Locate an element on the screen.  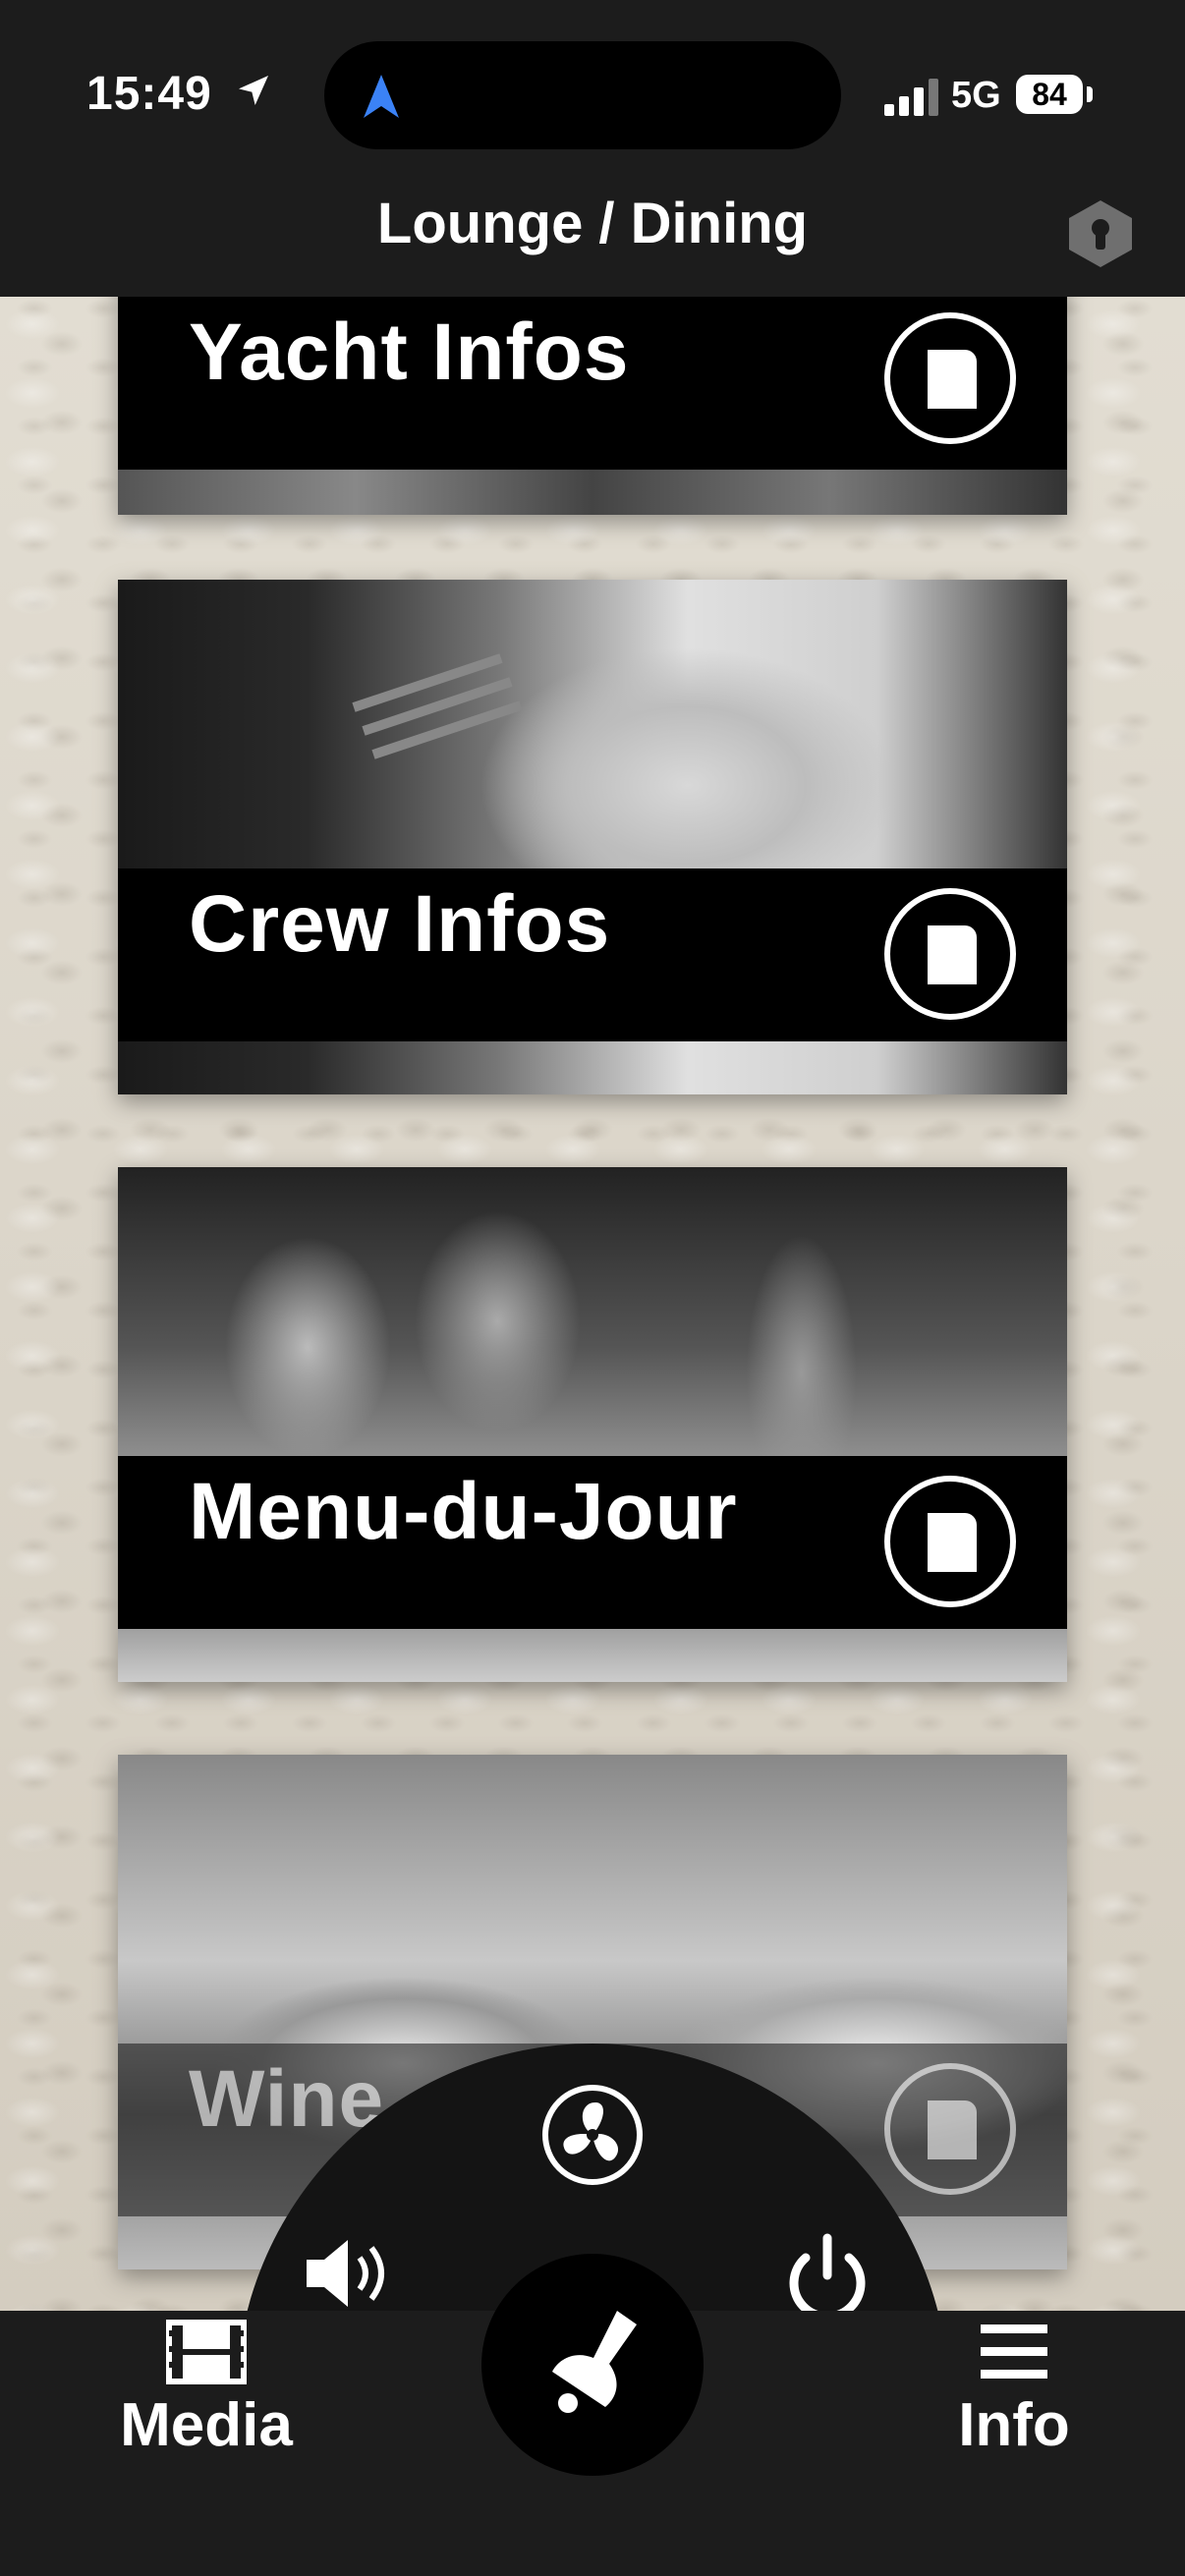
page-title: Lounge / Dining is located at coordinates (592, 223).